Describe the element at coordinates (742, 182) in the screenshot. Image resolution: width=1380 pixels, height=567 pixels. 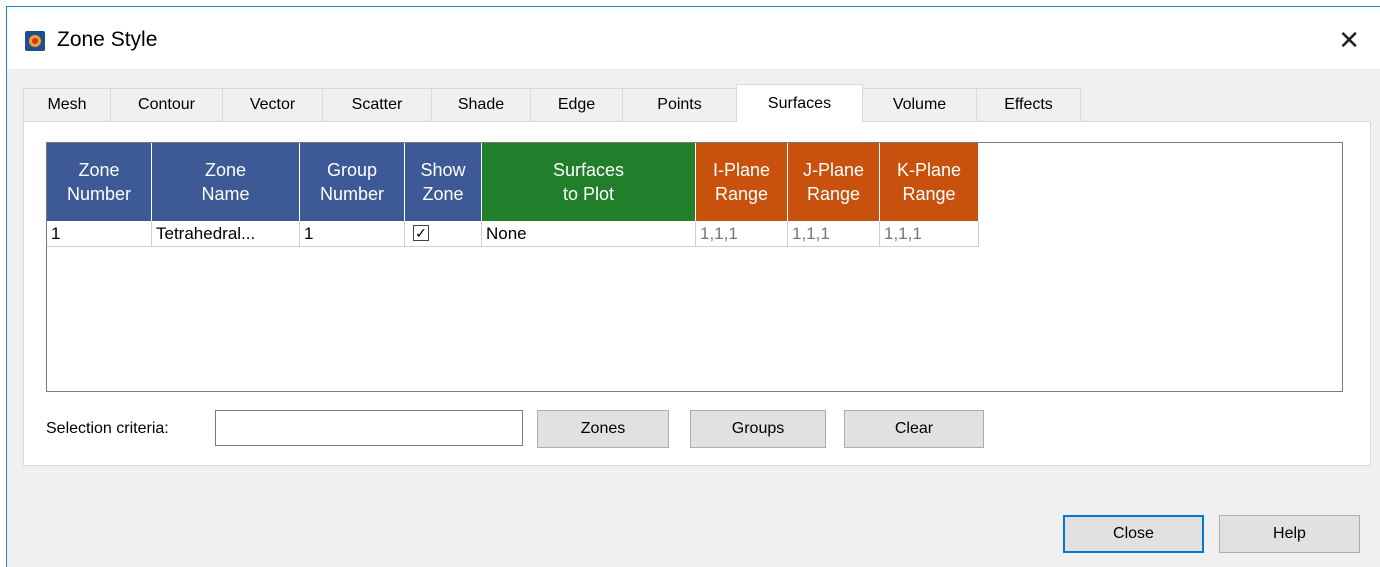
I see `header-i-plane-range: I-Plane Range` at that location.